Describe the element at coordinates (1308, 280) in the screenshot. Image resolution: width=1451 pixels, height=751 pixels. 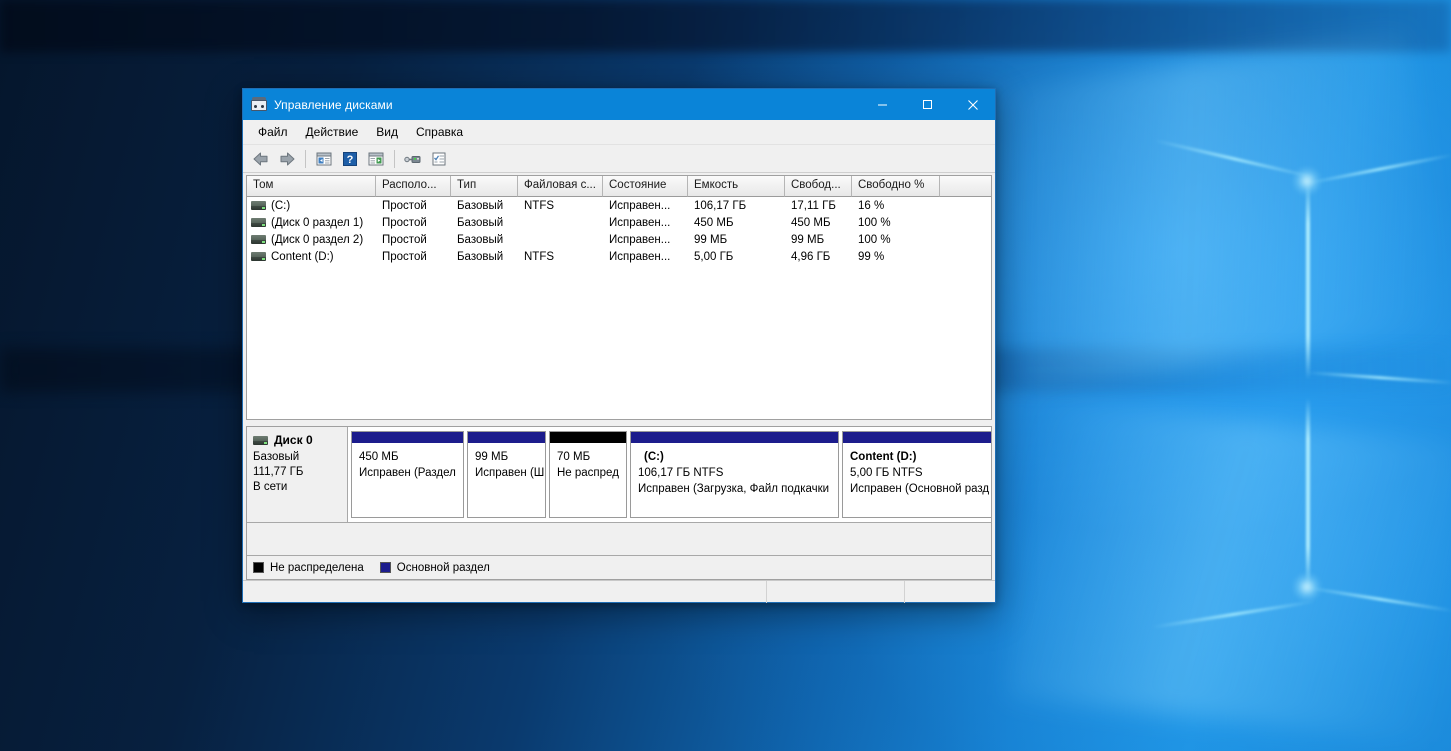
I see `wallpaper-beam-vertical-upper` at that location.